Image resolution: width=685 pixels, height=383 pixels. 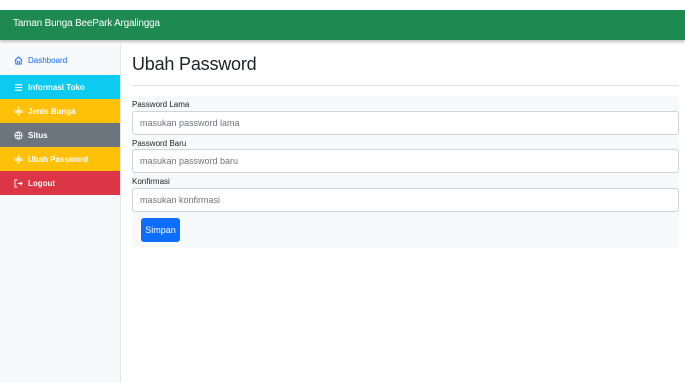 What do you see at coordinates (56, 87) in the screenshot?
I see `sidebar-item-label: Informasi Toko` at bounding box center [56, 87].